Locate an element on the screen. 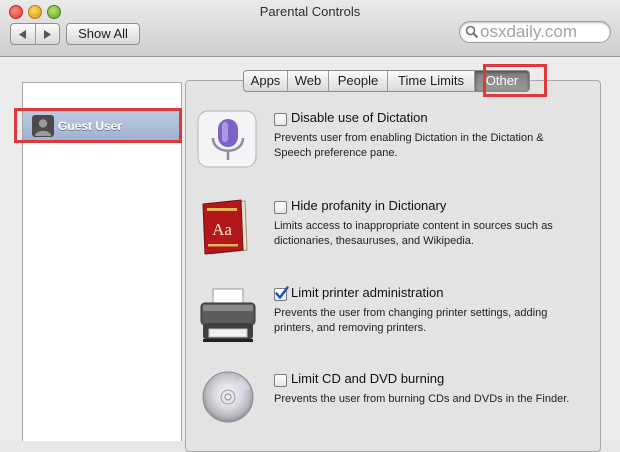 The height and width of the screenshot is (452, 620). back-forward-group is located at coordinates (35, 34).